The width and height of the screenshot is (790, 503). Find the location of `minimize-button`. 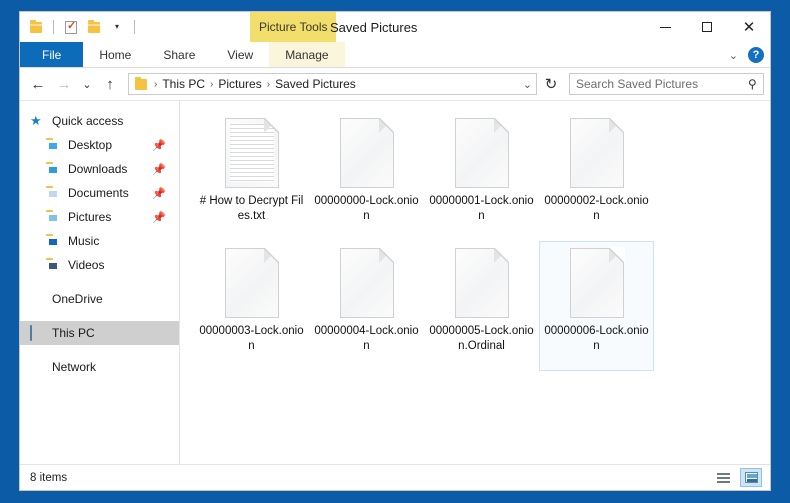

minimize-button is located at coordinates (665, 27).